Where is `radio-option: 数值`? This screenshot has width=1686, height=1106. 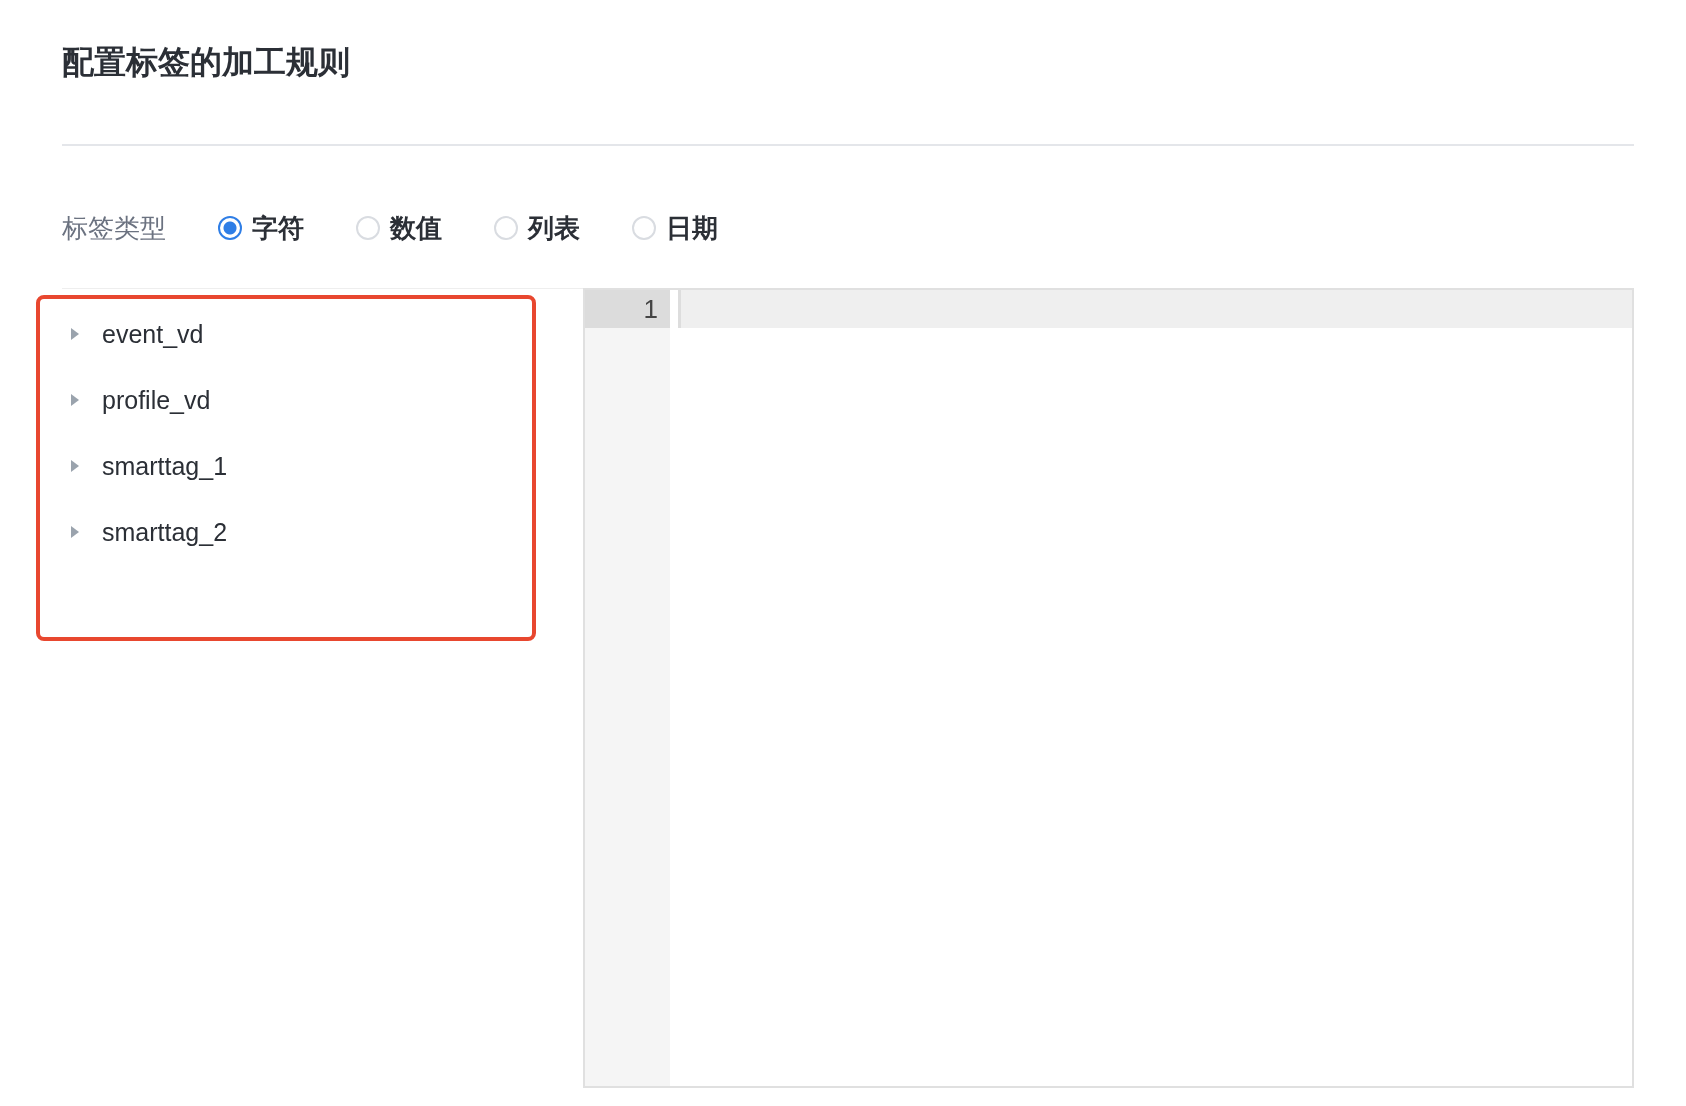
radio-option: 数值 is located at coordinates (399, 228).